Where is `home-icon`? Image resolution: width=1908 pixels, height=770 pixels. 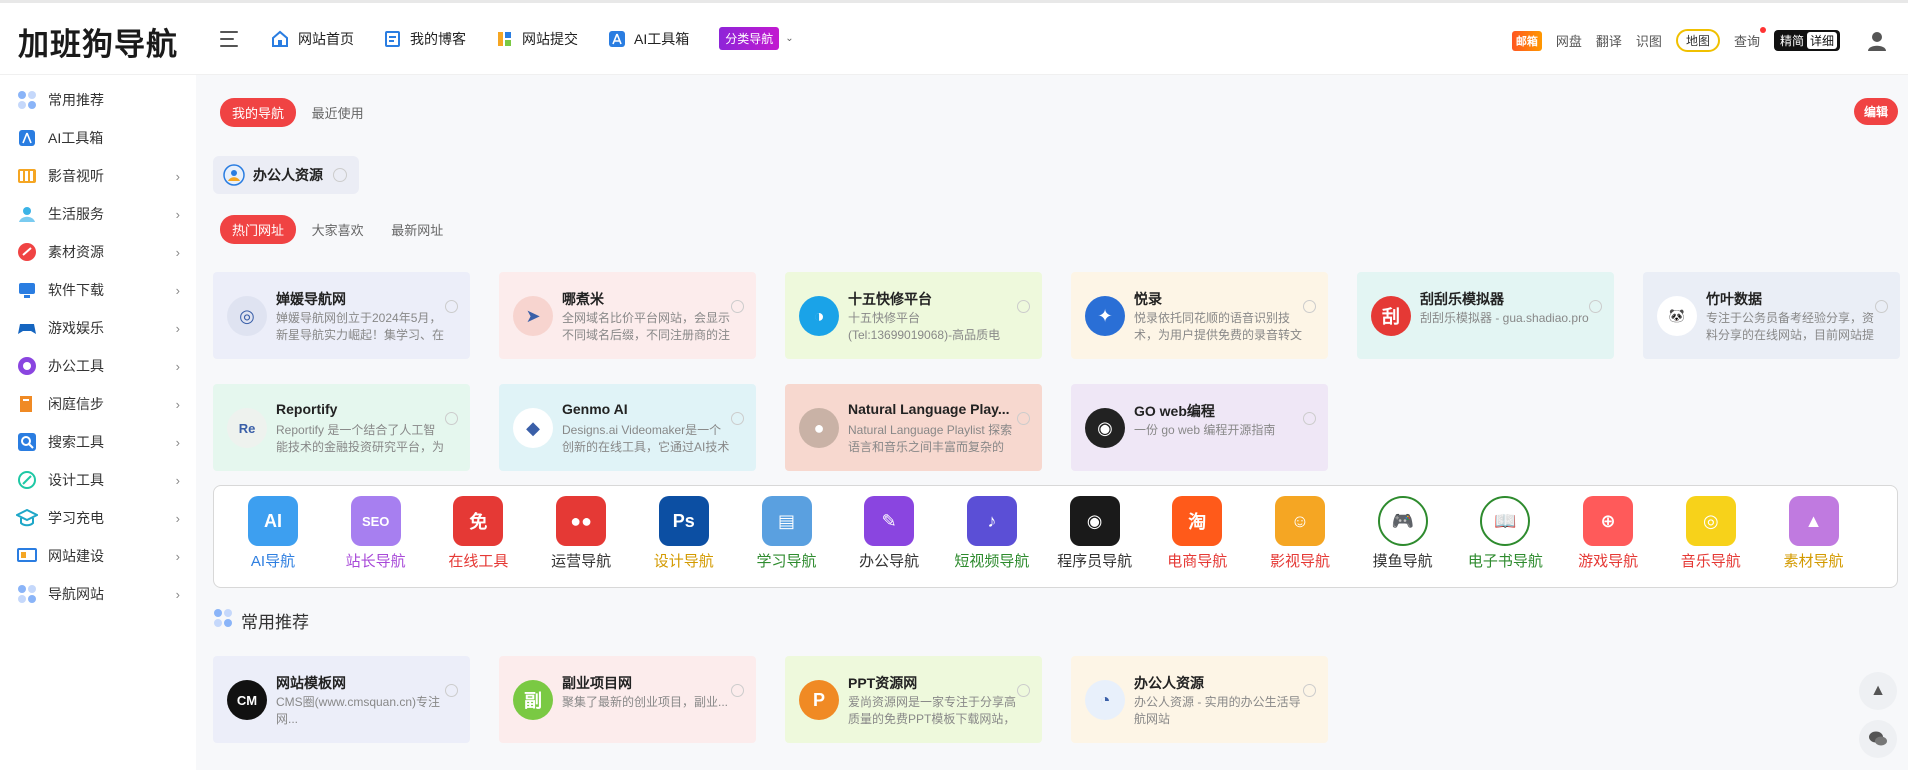 home-icon is located at coordinates (280, 38).